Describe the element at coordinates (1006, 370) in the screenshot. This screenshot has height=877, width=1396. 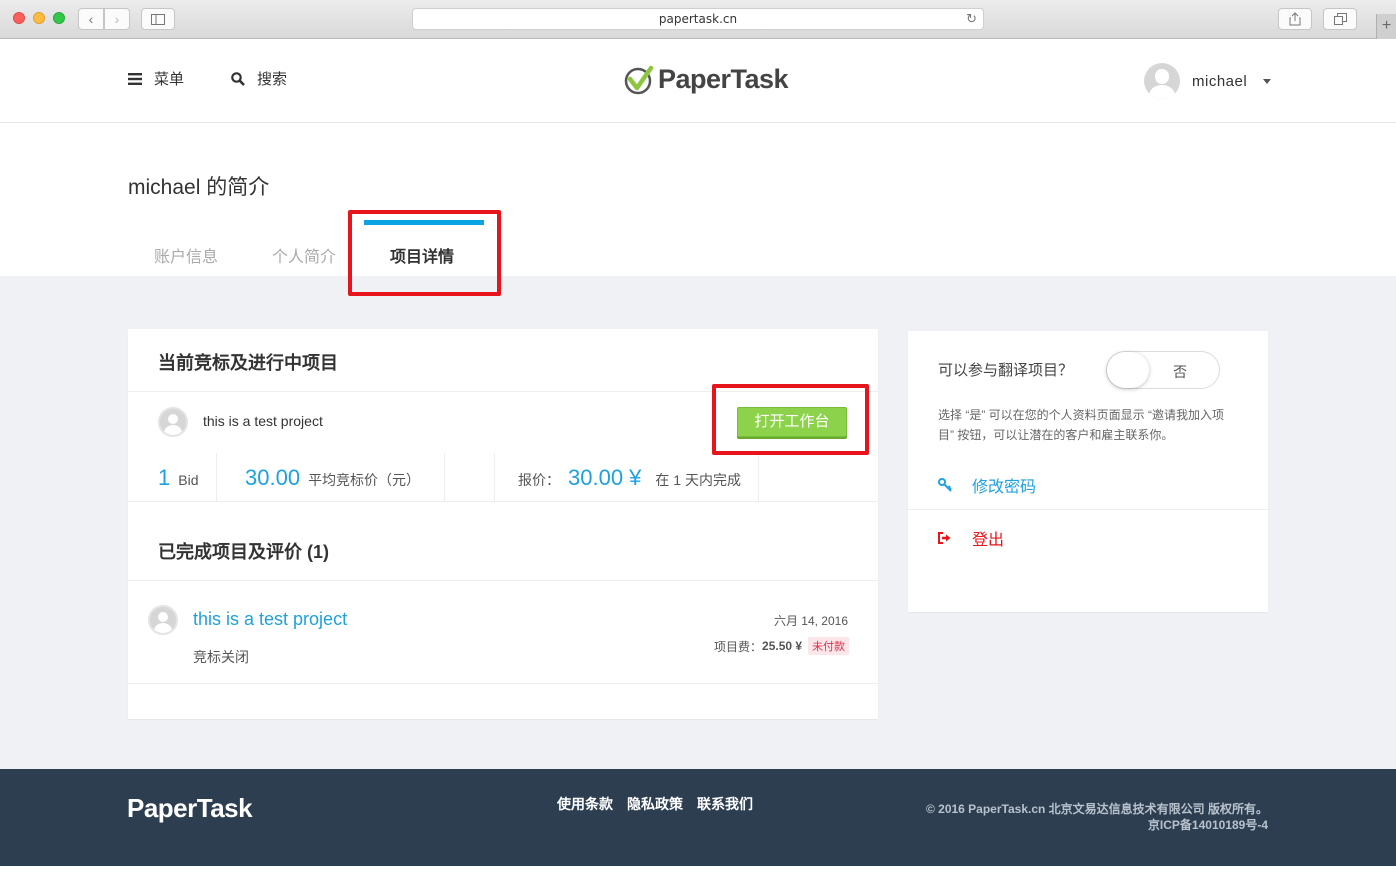
I see `translation-question: 可以参与翻译项目？` at that location.